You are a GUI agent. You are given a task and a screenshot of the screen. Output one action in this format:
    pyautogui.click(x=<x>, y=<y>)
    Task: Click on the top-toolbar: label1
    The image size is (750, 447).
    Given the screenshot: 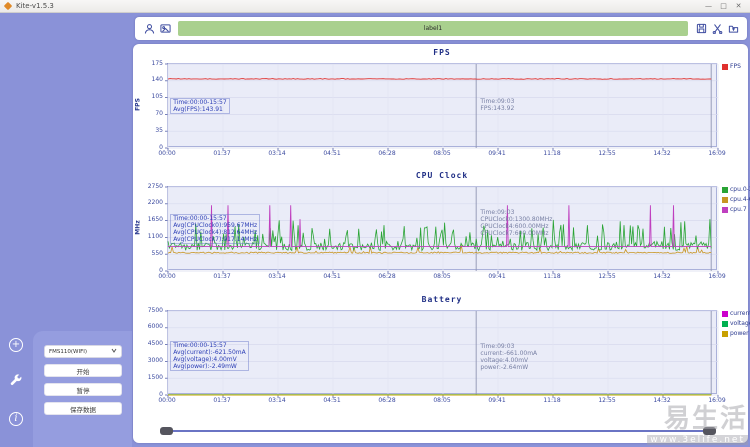 What is the action you would take?
    pyautogui.click(x=441, y=28)
    